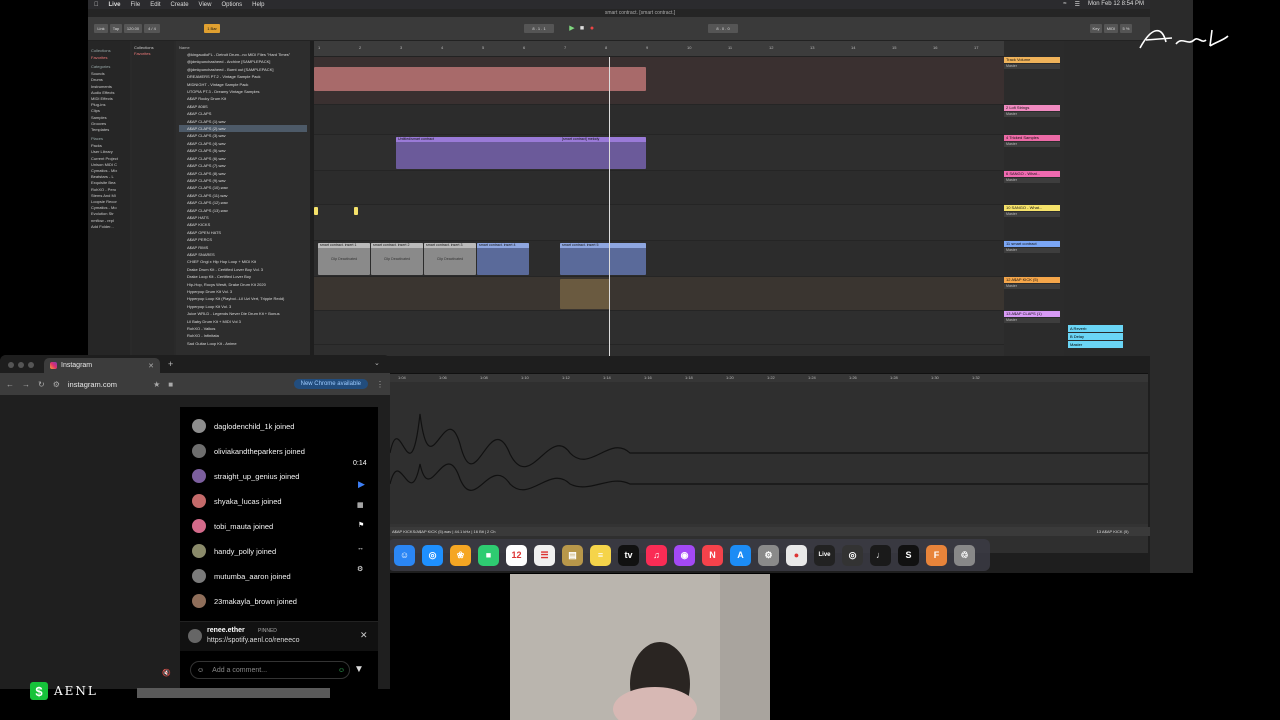  I want to click on mute-icon: 🔇, so click(166, 673).